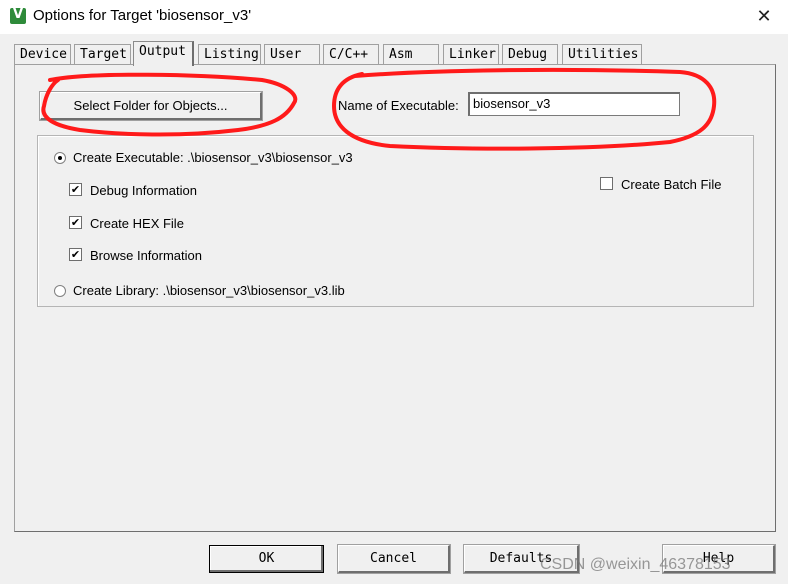 The height and width of the screenshot is (584, 788). I want to click on create-hex-checkbox: ✔, so click(75, 222).